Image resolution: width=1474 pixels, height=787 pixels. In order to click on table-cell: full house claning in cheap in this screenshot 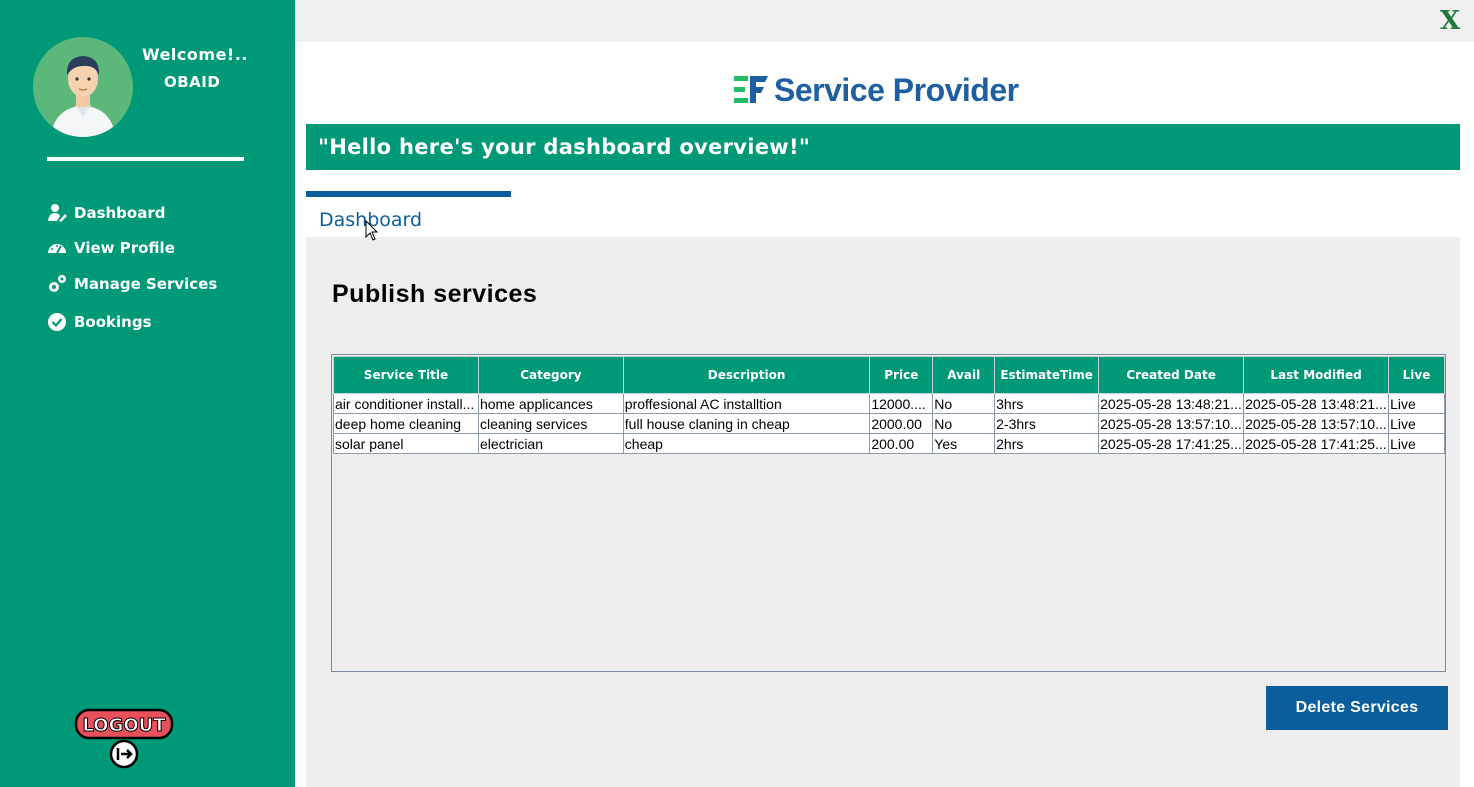, I will do `click(746, 423)`.